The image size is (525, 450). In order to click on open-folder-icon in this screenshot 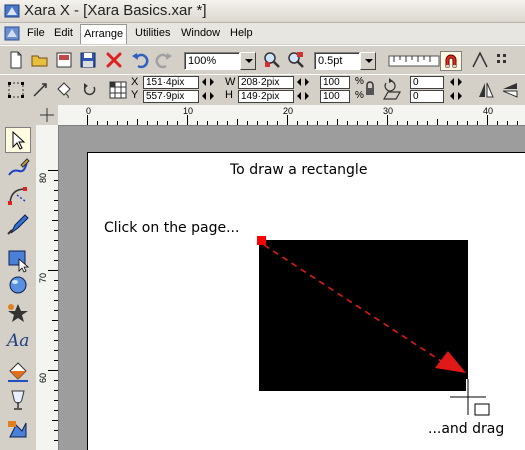, I will do `click(40, 60)`.